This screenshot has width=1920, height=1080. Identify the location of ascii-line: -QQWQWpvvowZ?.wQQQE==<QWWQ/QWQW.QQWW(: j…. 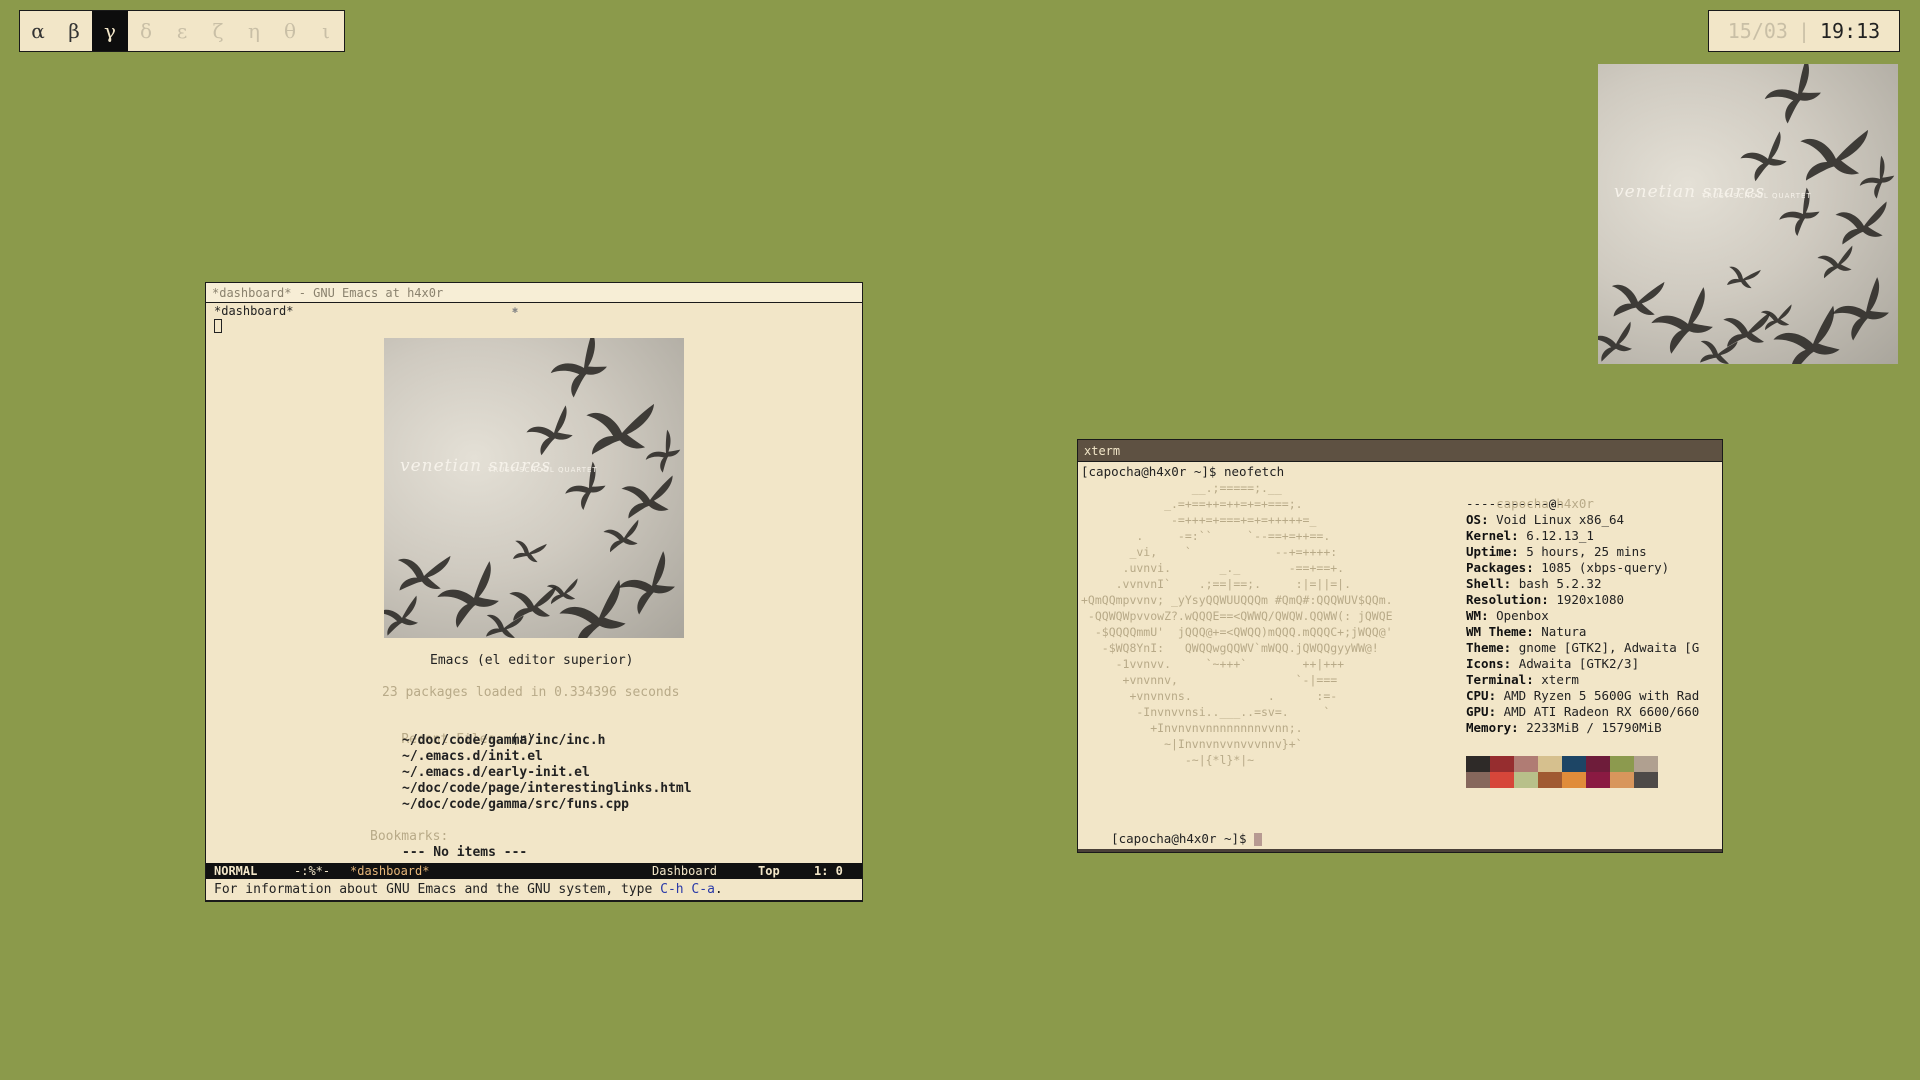
(1237, 616).